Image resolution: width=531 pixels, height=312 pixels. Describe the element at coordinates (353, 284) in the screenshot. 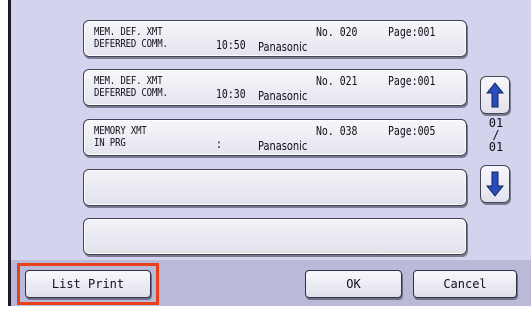

I see `ok-button: OK` at that location.